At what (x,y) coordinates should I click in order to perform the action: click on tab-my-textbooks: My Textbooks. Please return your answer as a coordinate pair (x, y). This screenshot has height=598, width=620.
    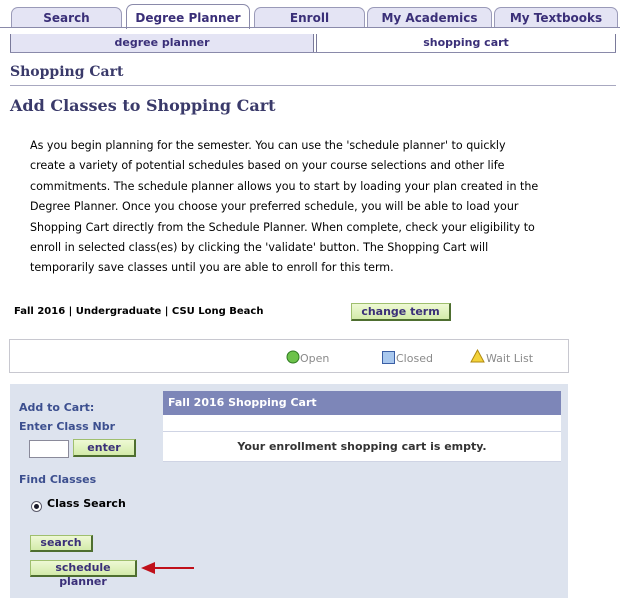
    Looking at the image, I should click on (556, 17).